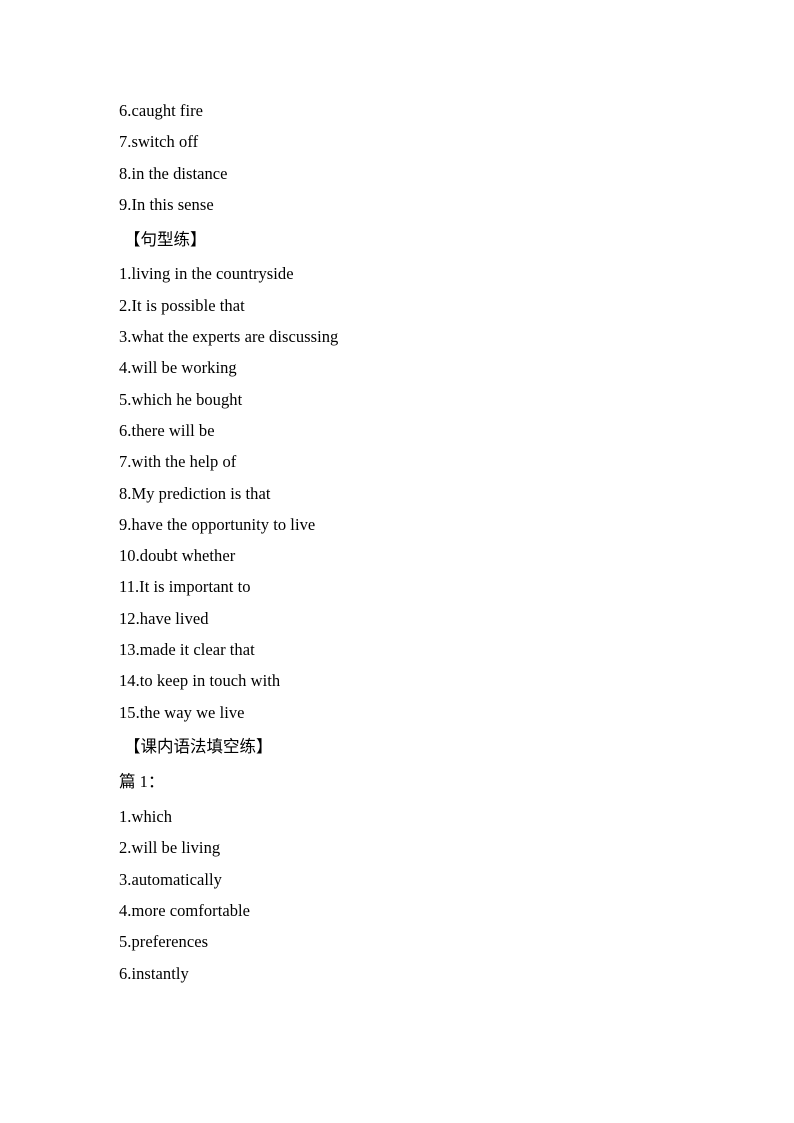 The image size is (794, 1123). What do you see at coordinates (178, 368) in the screenshot?
I see `list-item: 4.will be working` at bounding box center [178, 368].